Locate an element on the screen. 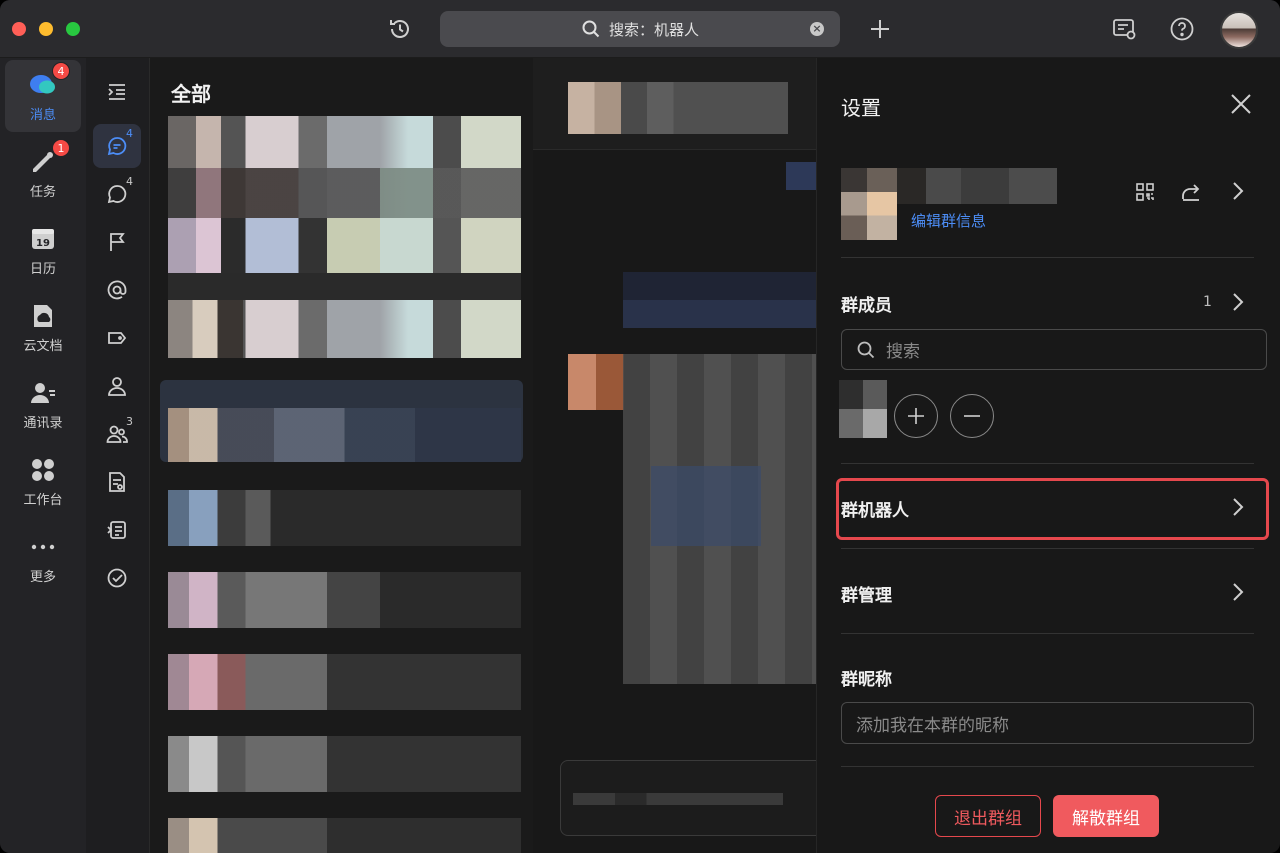 The height and width of the screenshot is (853, 1280). chat-list-title: 全部 is located at coordinates (191, 94).